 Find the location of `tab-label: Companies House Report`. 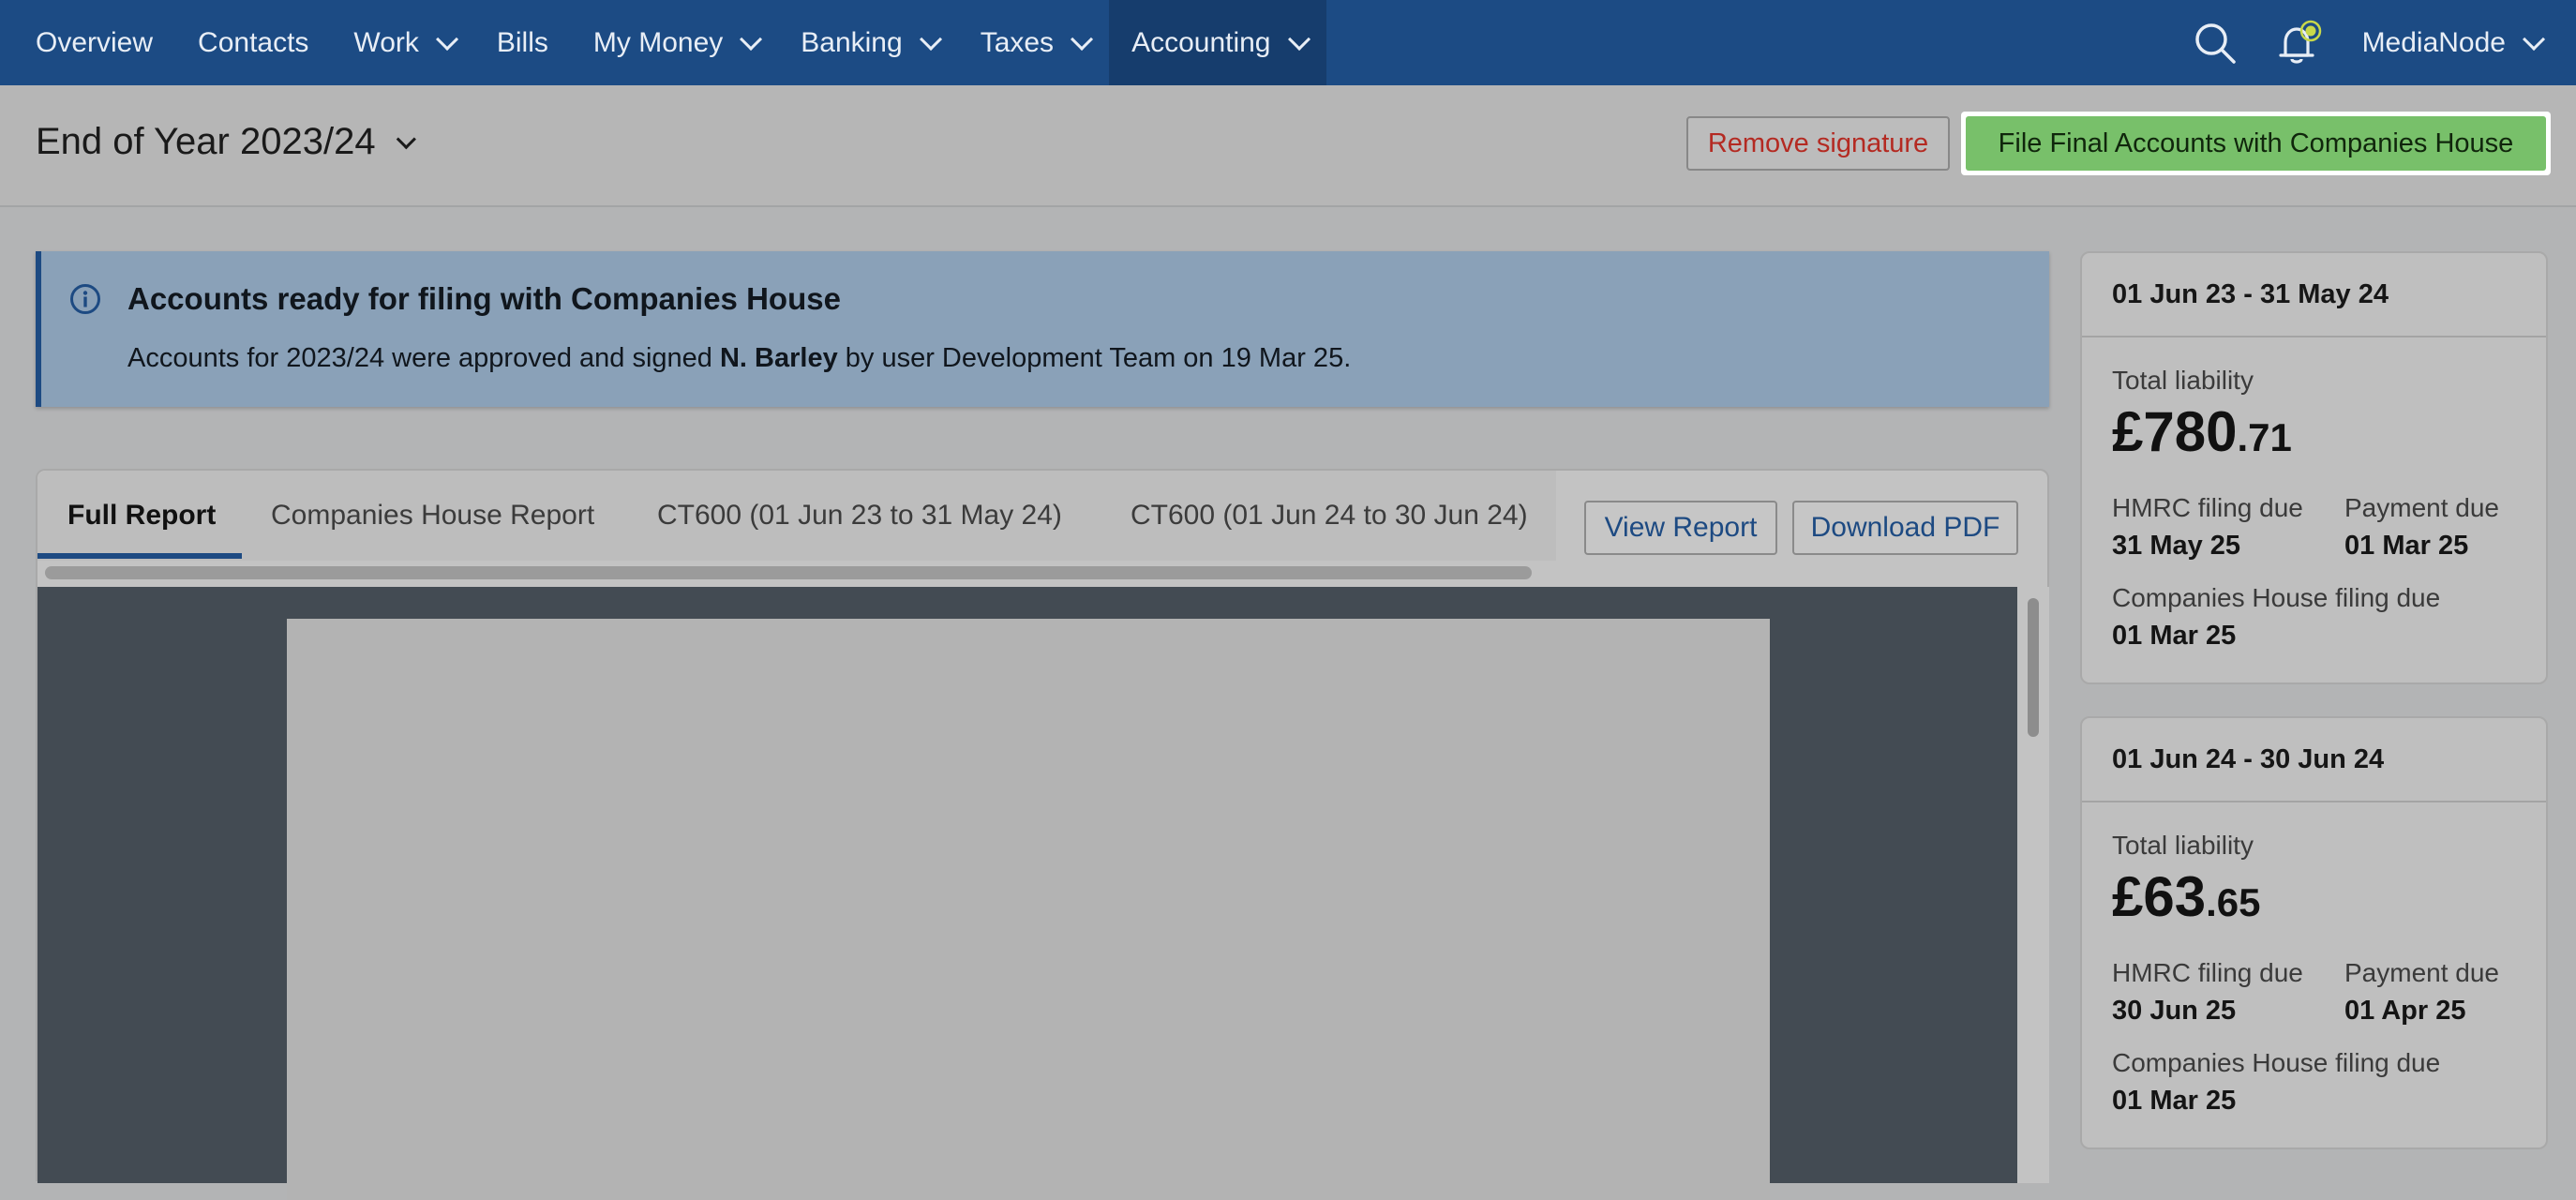

tab-label: Companies House Report is located at coordinates (433, 515).